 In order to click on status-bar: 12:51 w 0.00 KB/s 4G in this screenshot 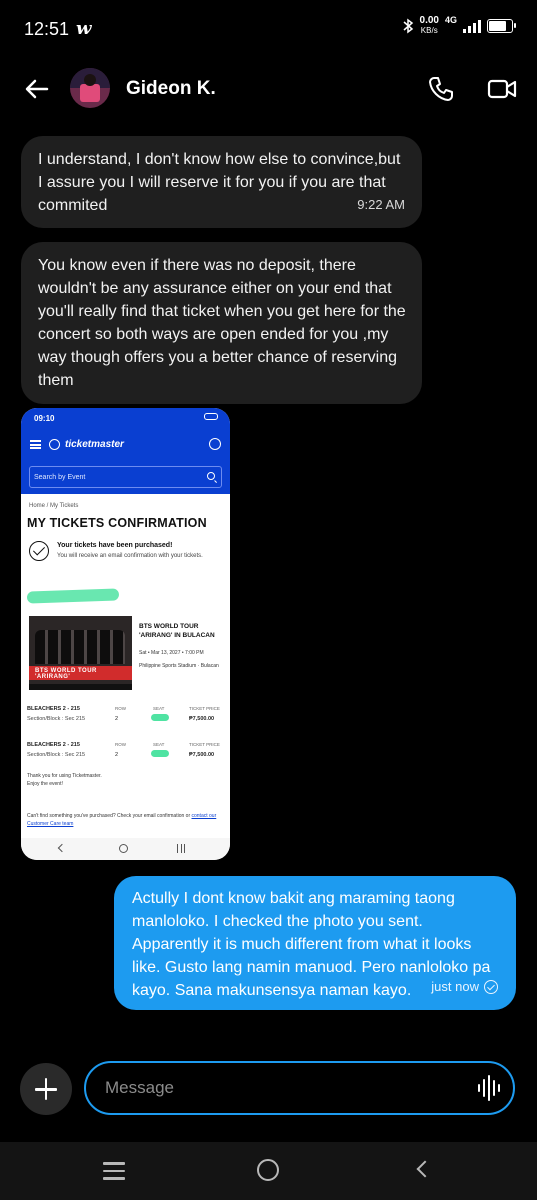, I will do `click(268, 28)`.